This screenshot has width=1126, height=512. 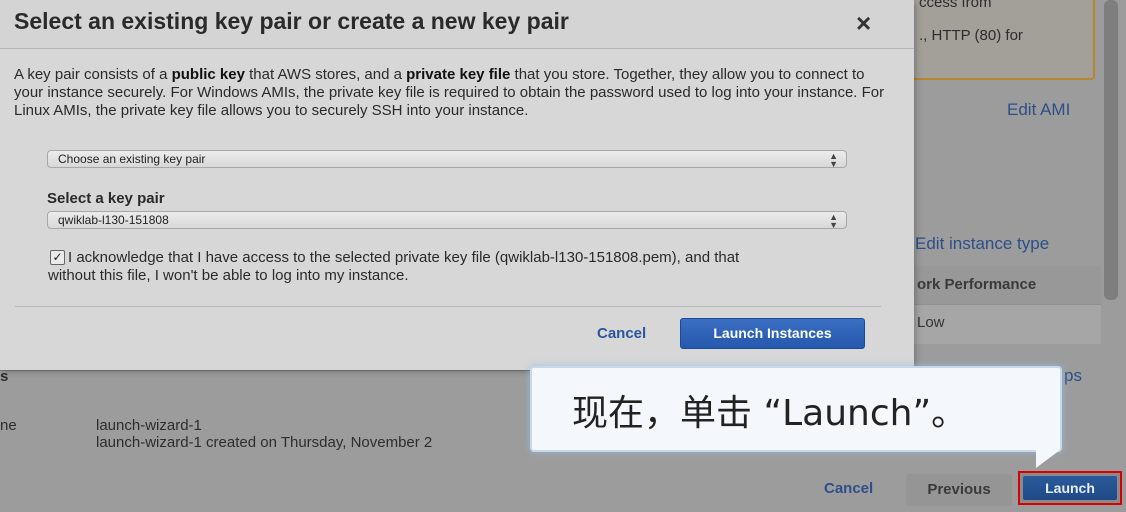 What do you see at coordinates (458, 74) in the screenshot?
I see `description-private-key-file: private key file` at bounding box center [458, 74].